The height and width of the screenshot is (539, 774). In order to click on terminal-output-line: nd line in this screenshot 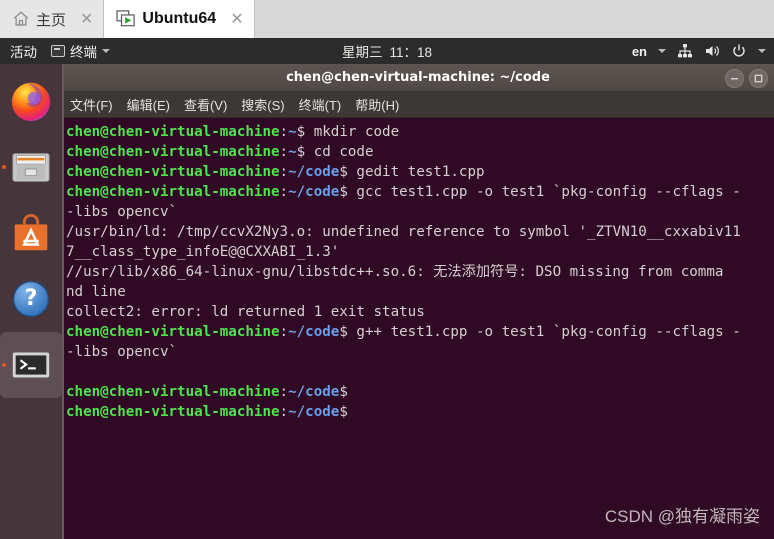, I will do `click(96, 292)`.